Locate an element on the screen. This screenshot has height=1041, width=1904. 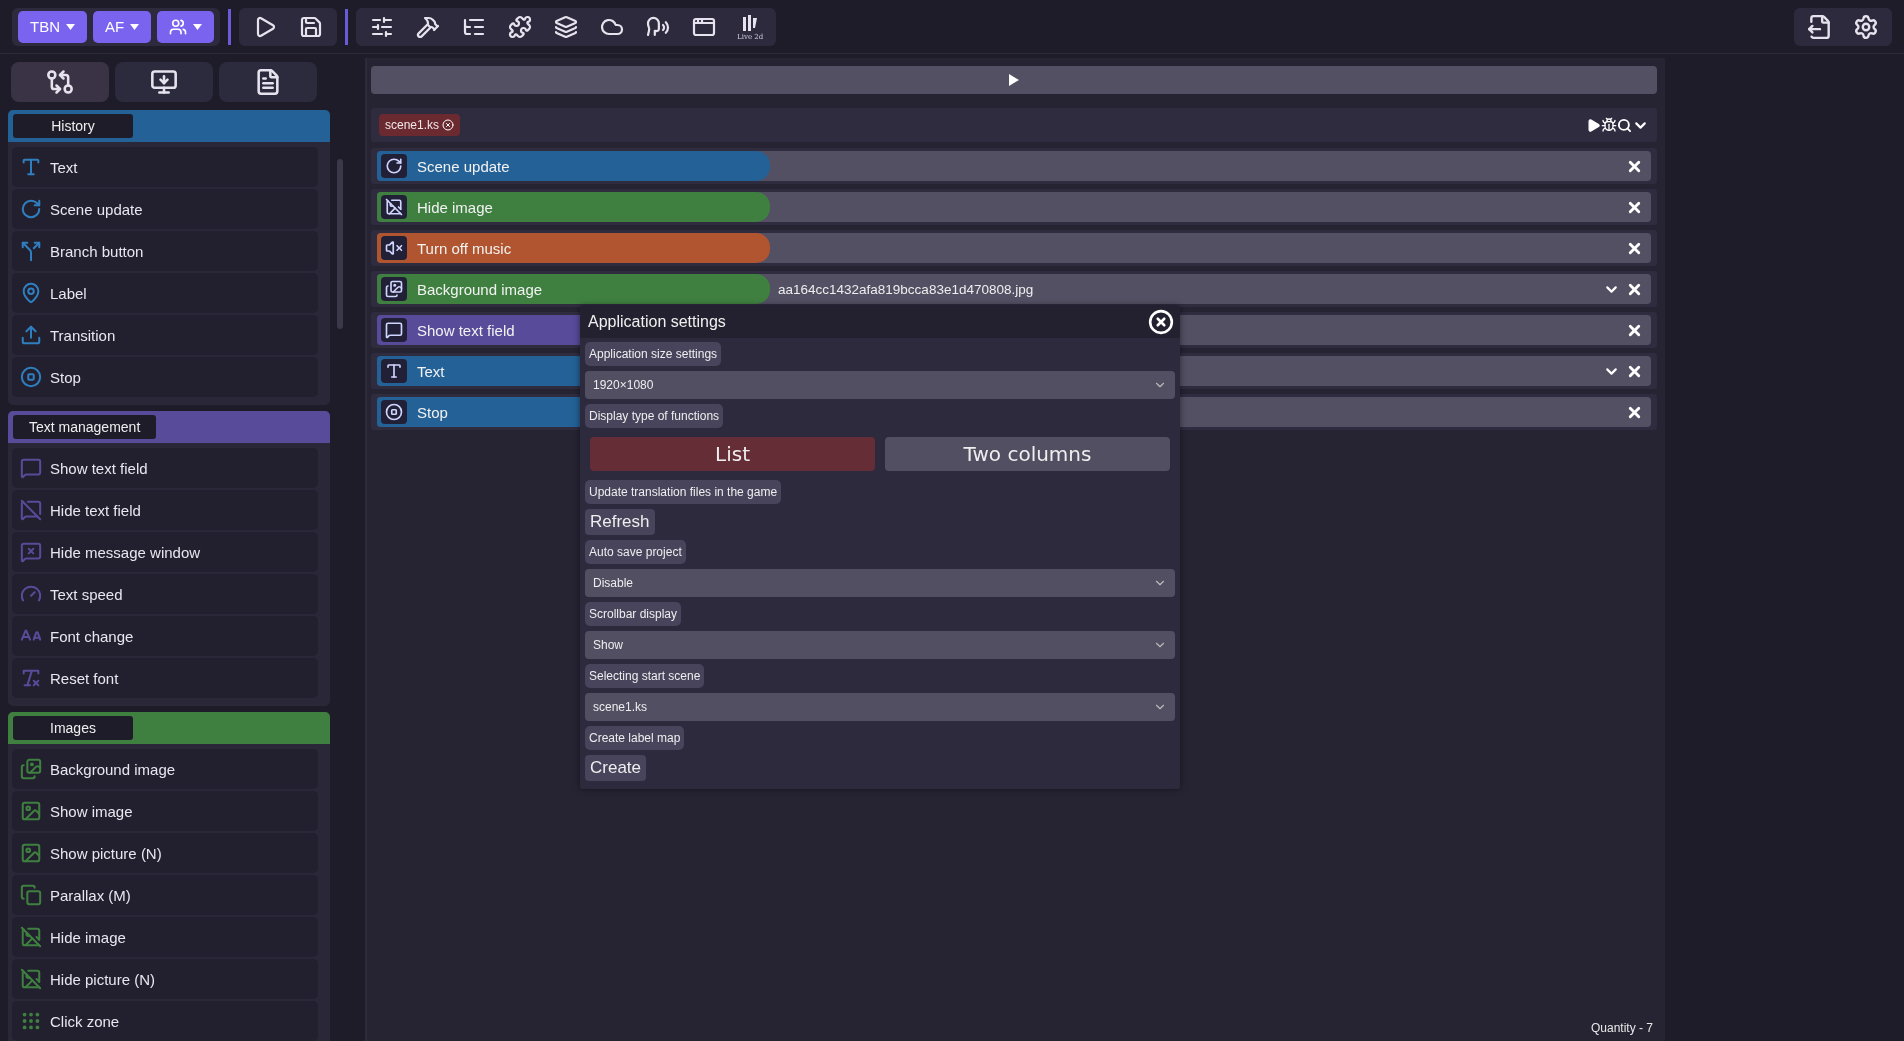
command-label: Hide image is located at coordinates (573, 207).